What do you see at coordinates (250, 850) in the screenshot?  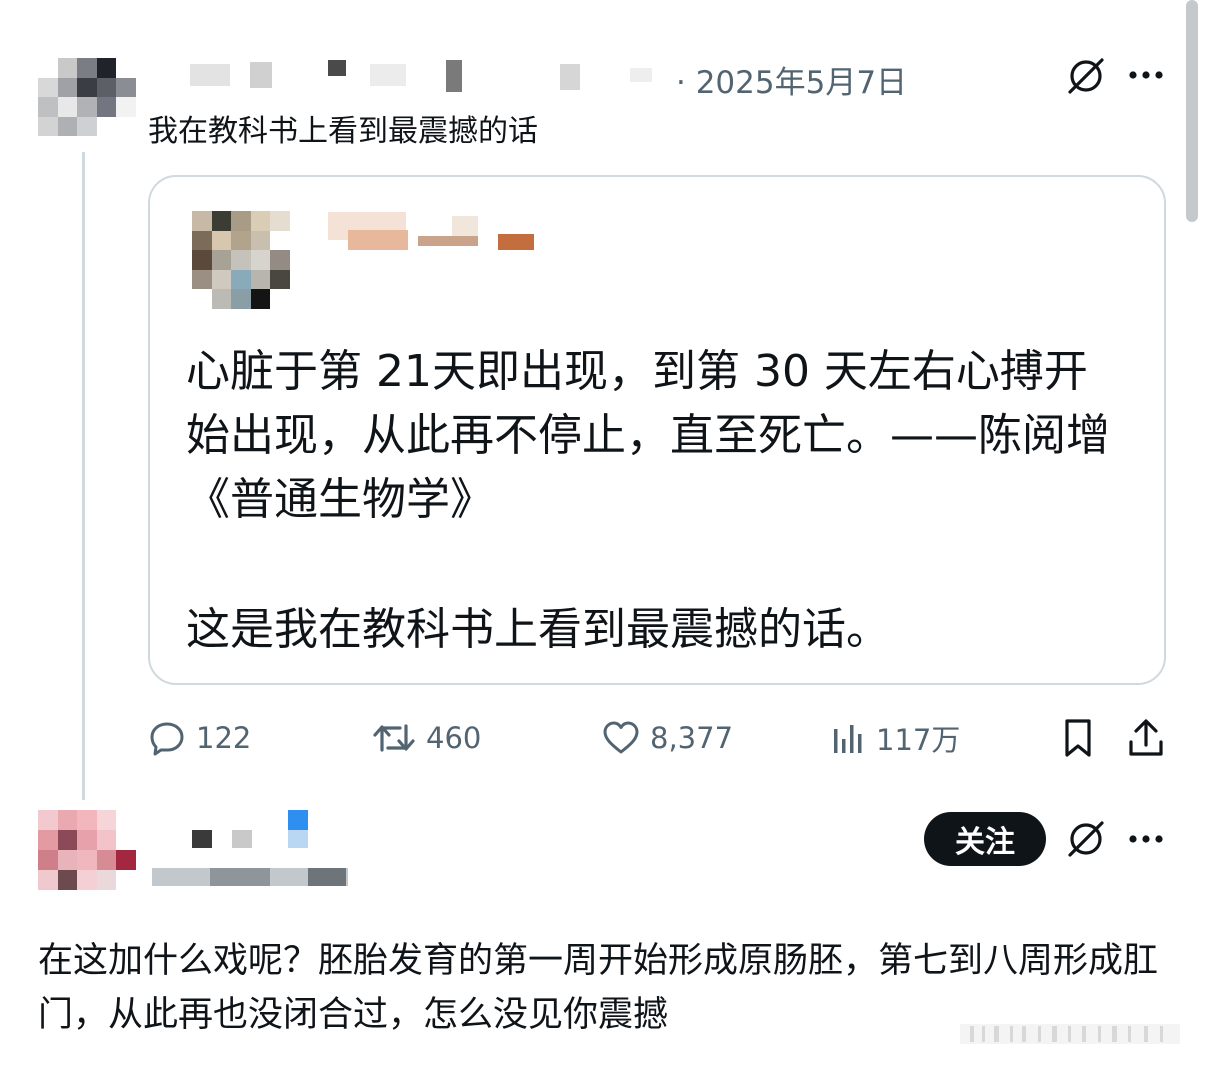 I see `reply-author-name-redacted` at bounding box center [250, 850].